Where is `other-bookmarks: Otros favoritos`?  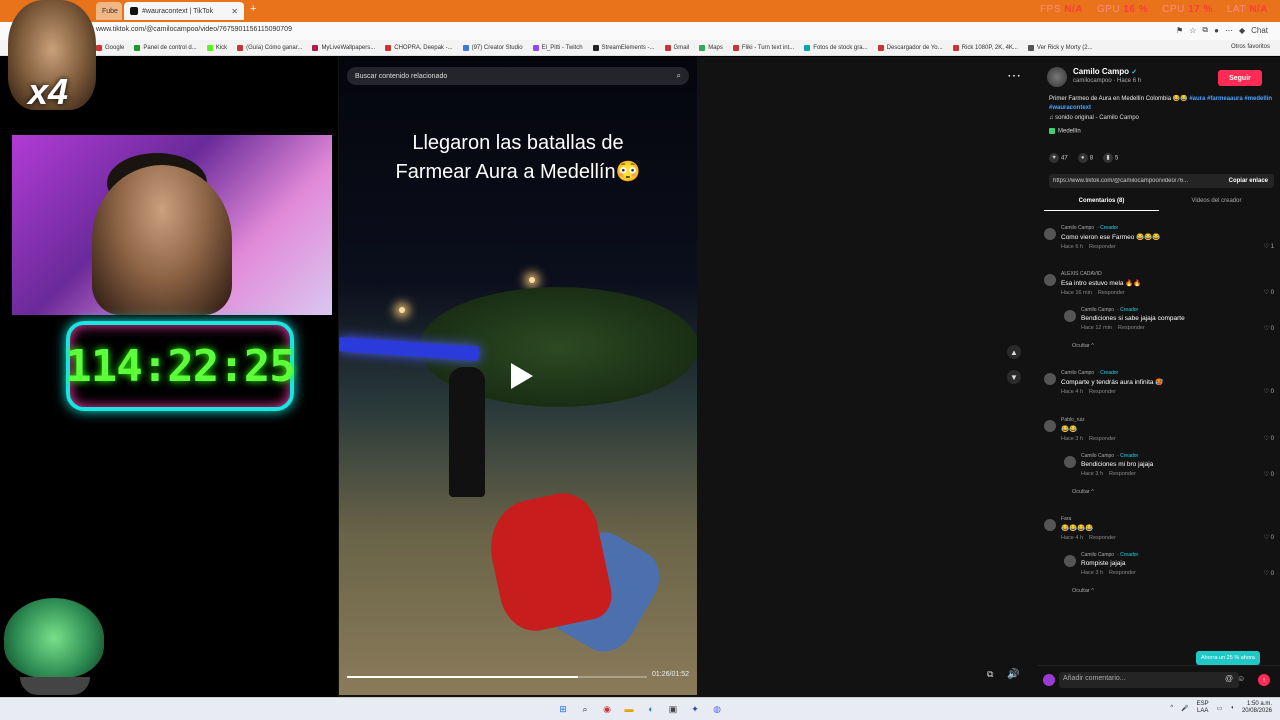 other-bookmarks: Otros favoritos is located at coordinates (1250, 47).